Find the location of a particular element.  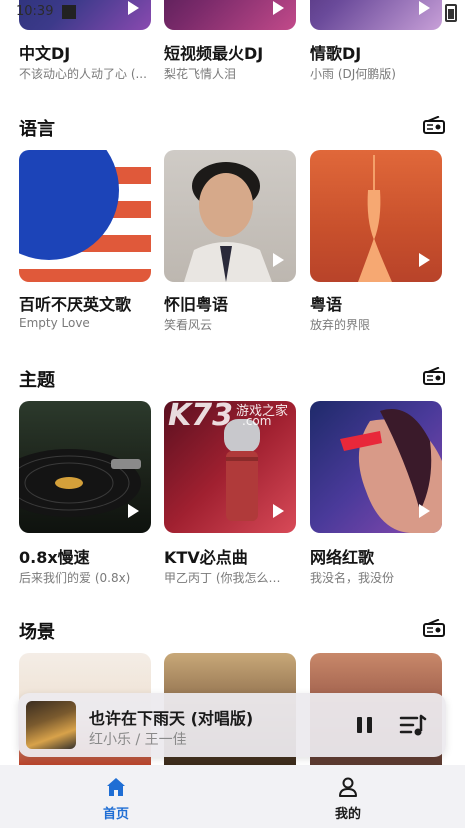

person-icon is located at coordinates (348, 787).